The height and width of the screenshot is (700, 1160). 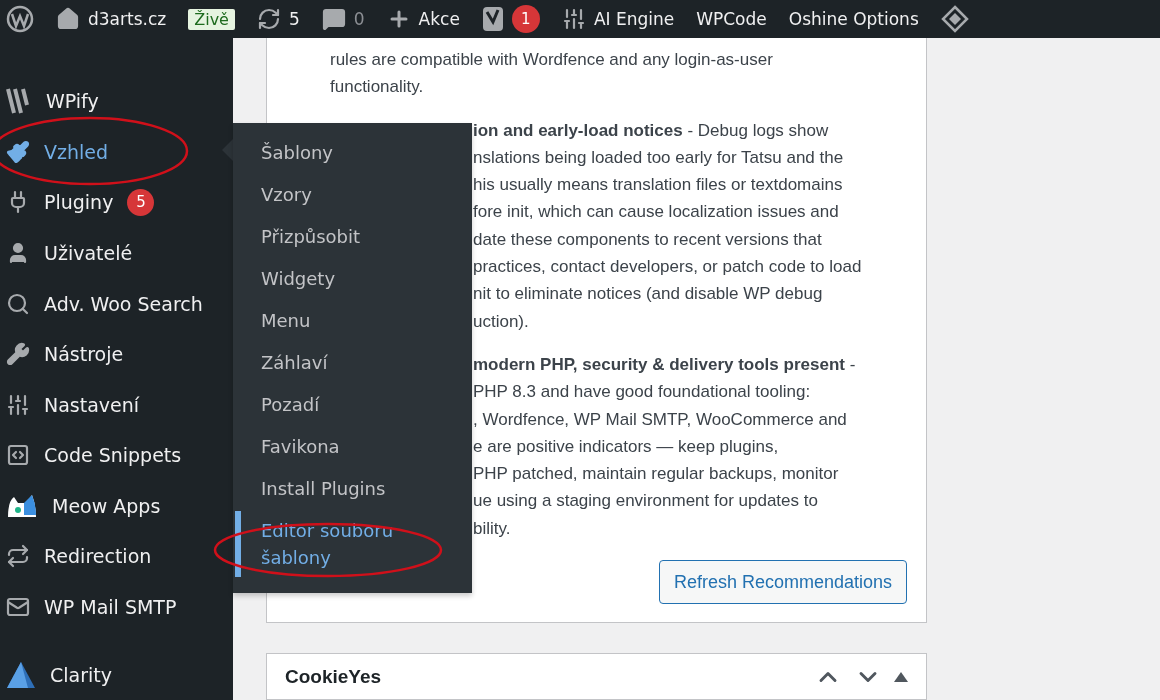 I want to click on sidebar-item: WPify, so click(x=116, y=101).